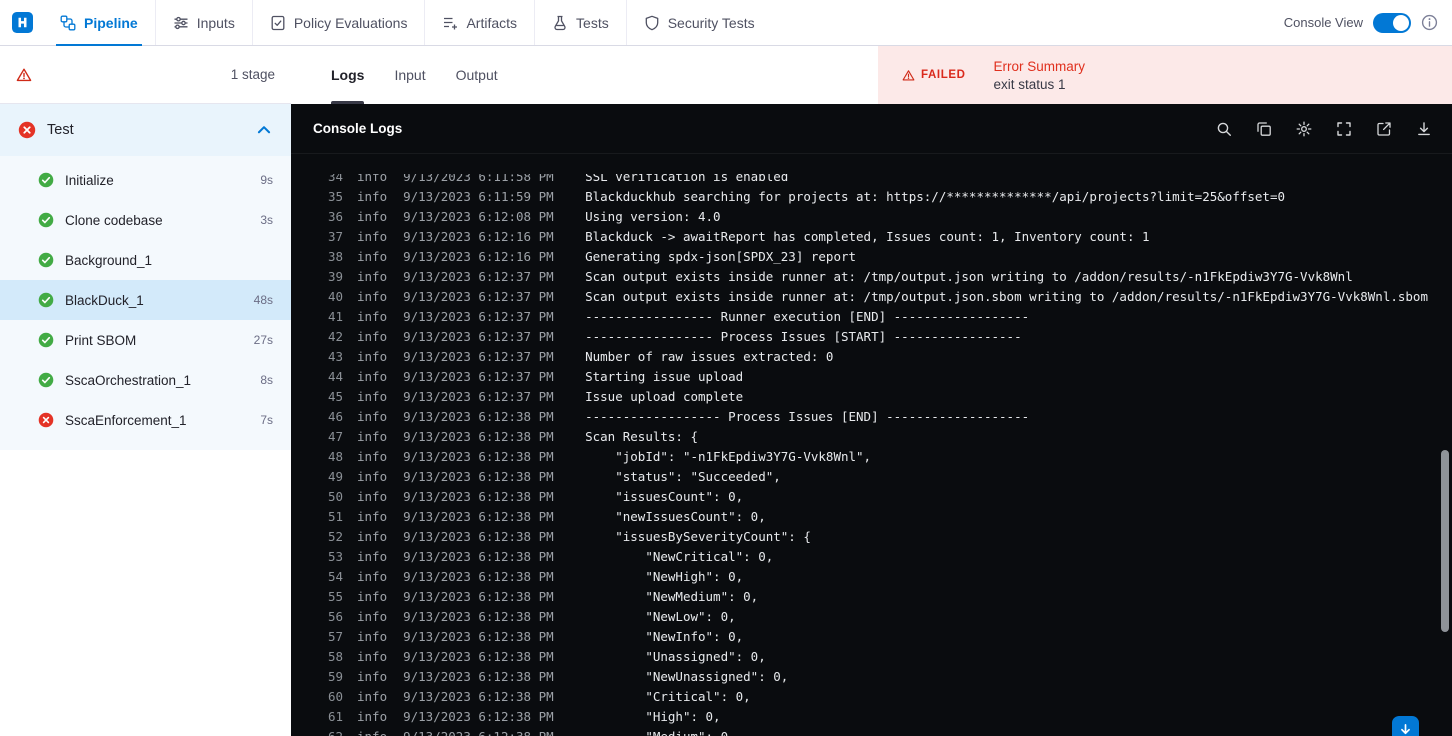 Image resolution: width=1452 pixels, height=736 pixels. What do you see at coordinates (1264, 129) in the screenshot?
I see `copy-icon` at bounding box center [1264, 129].